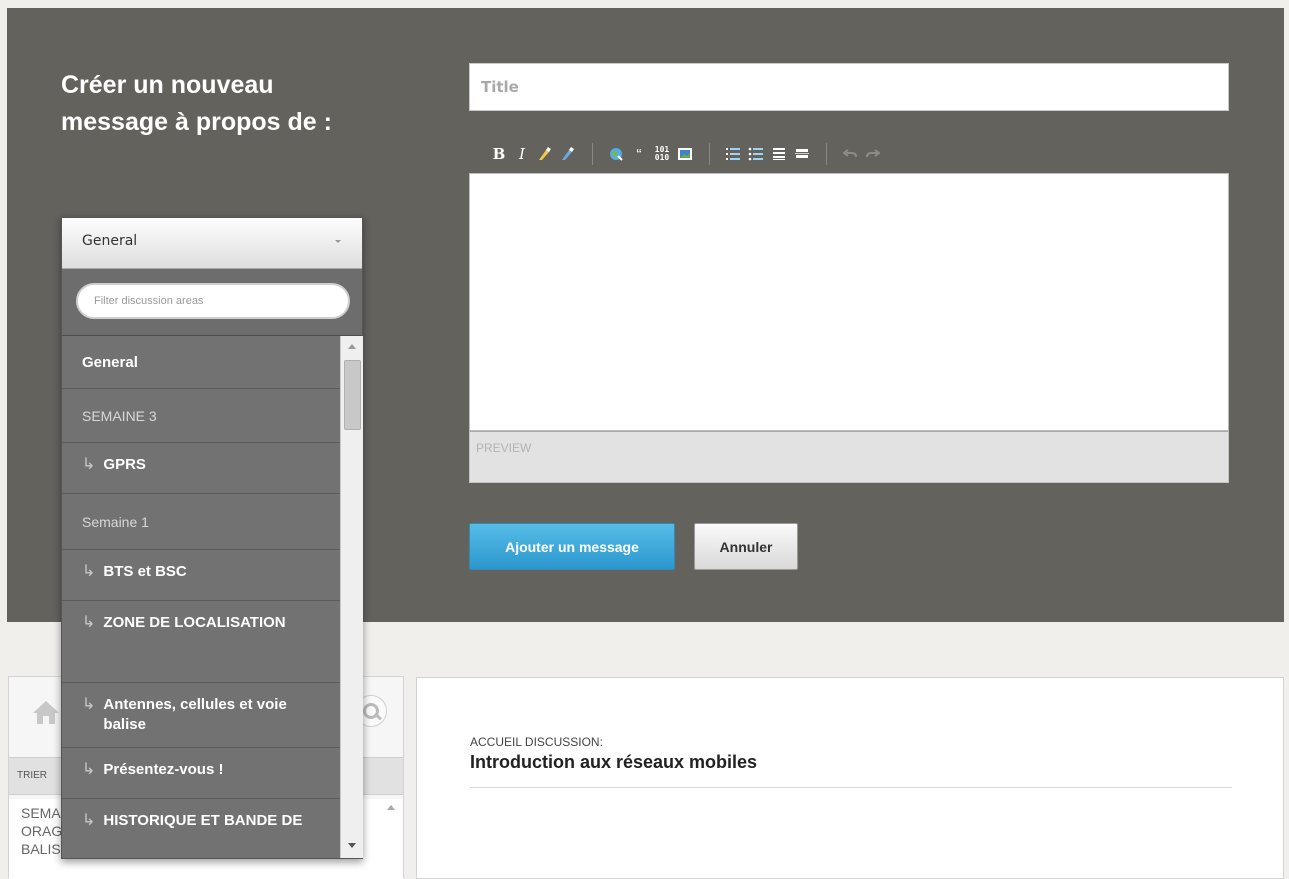 This screenshot has height=879, width=1289. Describe the element at coordinates (201, 468) in the screenshot. I see `area-option: ↳ GPRS` at that location.